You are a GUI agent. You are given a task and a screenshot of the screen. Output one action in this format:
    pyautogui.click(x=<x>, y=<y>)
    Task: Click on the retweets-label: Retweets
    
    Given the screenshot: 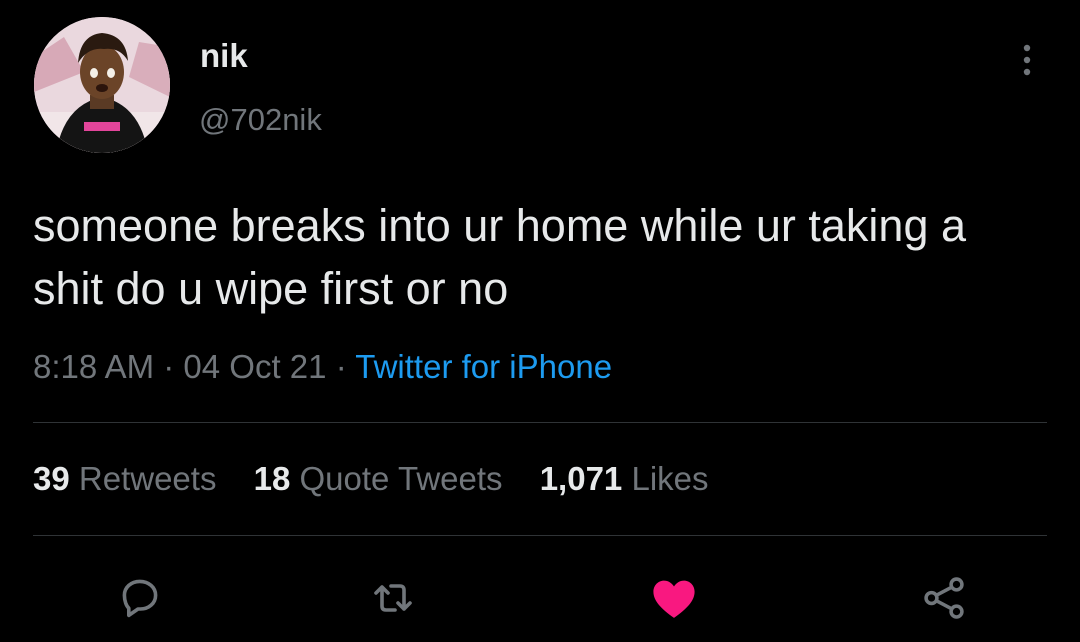 What is the action you would take?
    pyautogui.click(x=147, y=478)
    